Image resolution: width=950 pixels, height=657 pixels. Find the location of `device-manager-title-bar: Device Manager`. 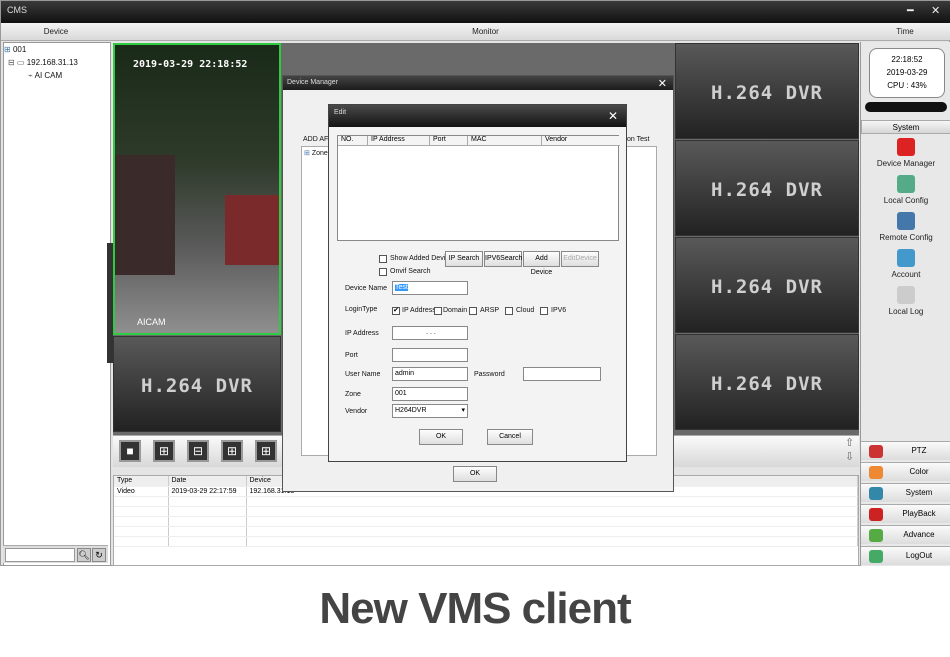

device-manager-title-bar: Device Manager is located at coordinates (478, 83).